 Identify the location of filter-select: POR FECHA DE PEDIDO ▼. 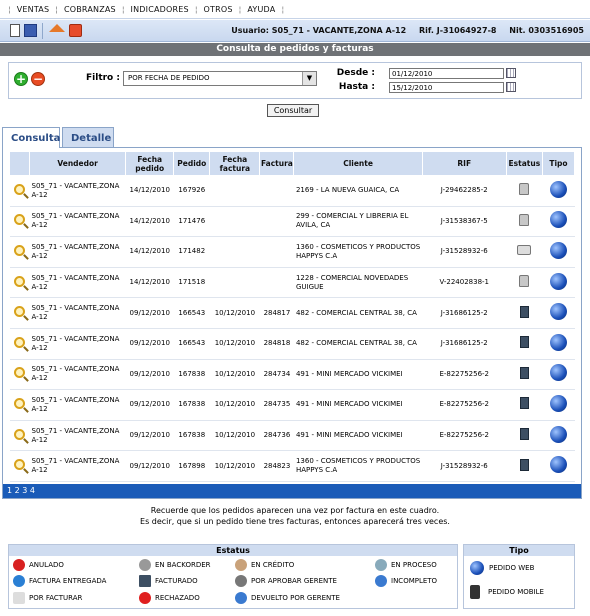
(220, 78).